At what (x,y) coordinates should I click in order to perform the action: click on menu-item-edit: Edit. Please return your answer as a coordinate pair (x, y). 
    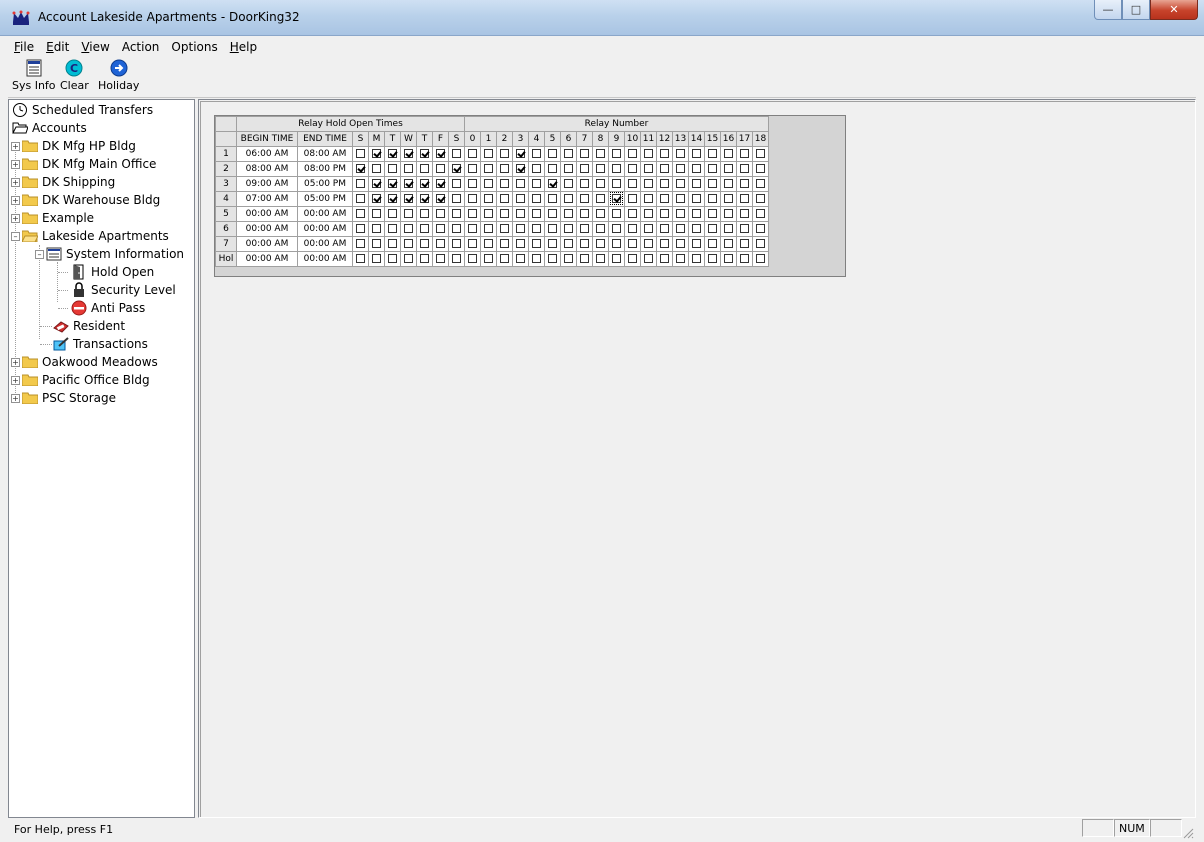
    Looking at the image, I should click on (57, 47).